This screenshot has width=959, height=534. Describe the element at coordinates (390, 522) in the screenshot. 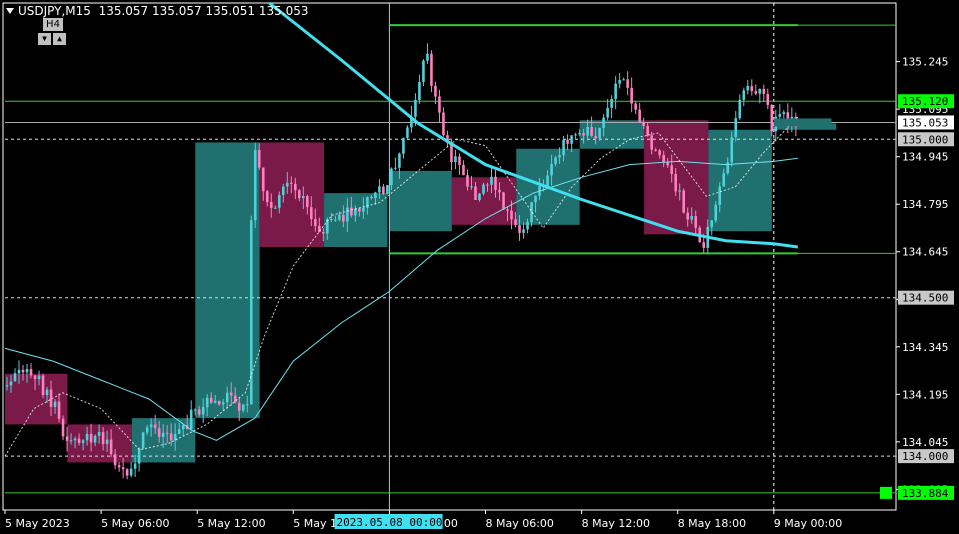

I see `crosshair-time-label: 2023.05.08 00:00` at that location.